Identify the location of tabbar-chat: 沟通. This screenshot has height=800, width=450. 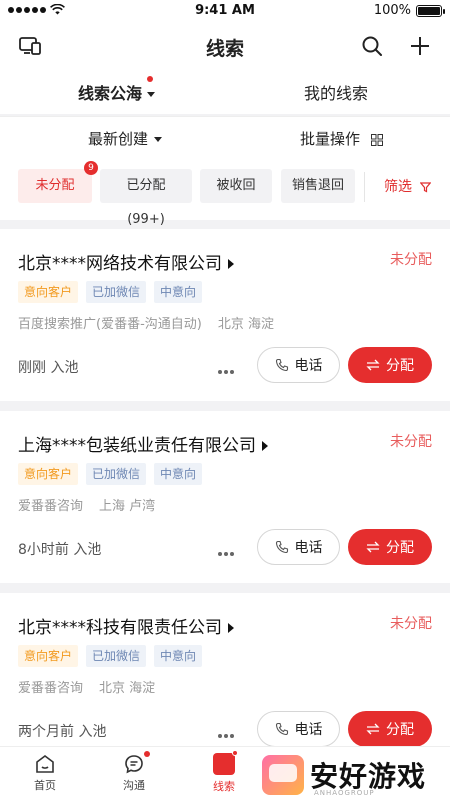
(134, 772).